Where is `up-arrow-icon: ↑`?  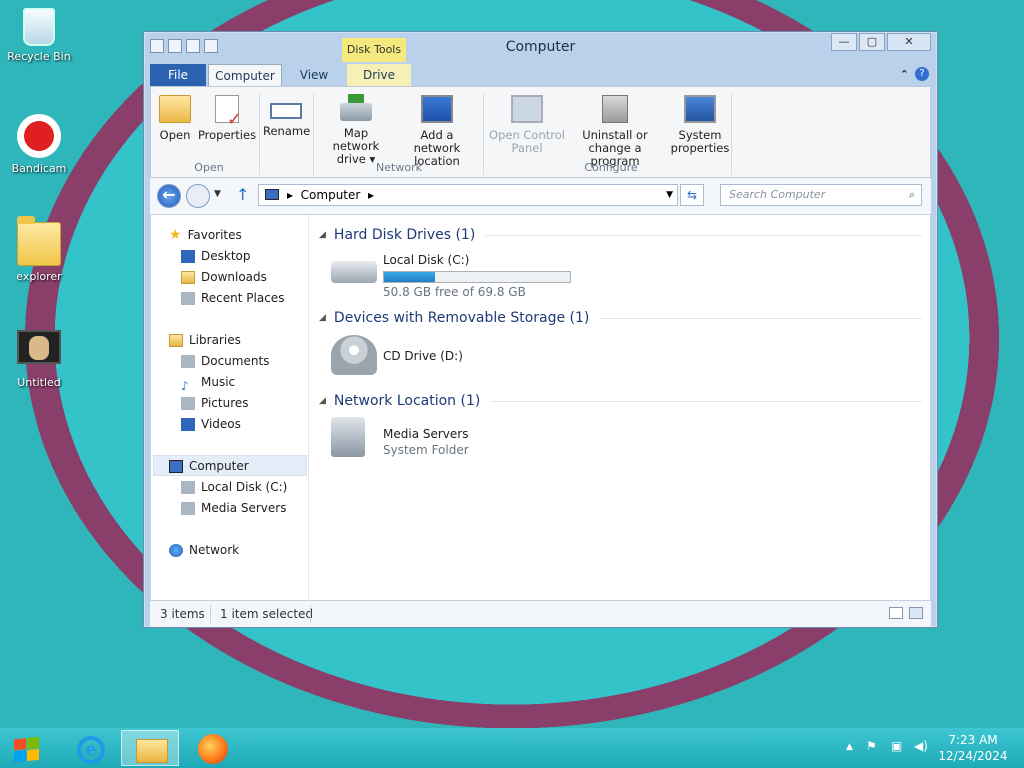
up-arrow-icon: ↑ is located at coordinates (242, 194).